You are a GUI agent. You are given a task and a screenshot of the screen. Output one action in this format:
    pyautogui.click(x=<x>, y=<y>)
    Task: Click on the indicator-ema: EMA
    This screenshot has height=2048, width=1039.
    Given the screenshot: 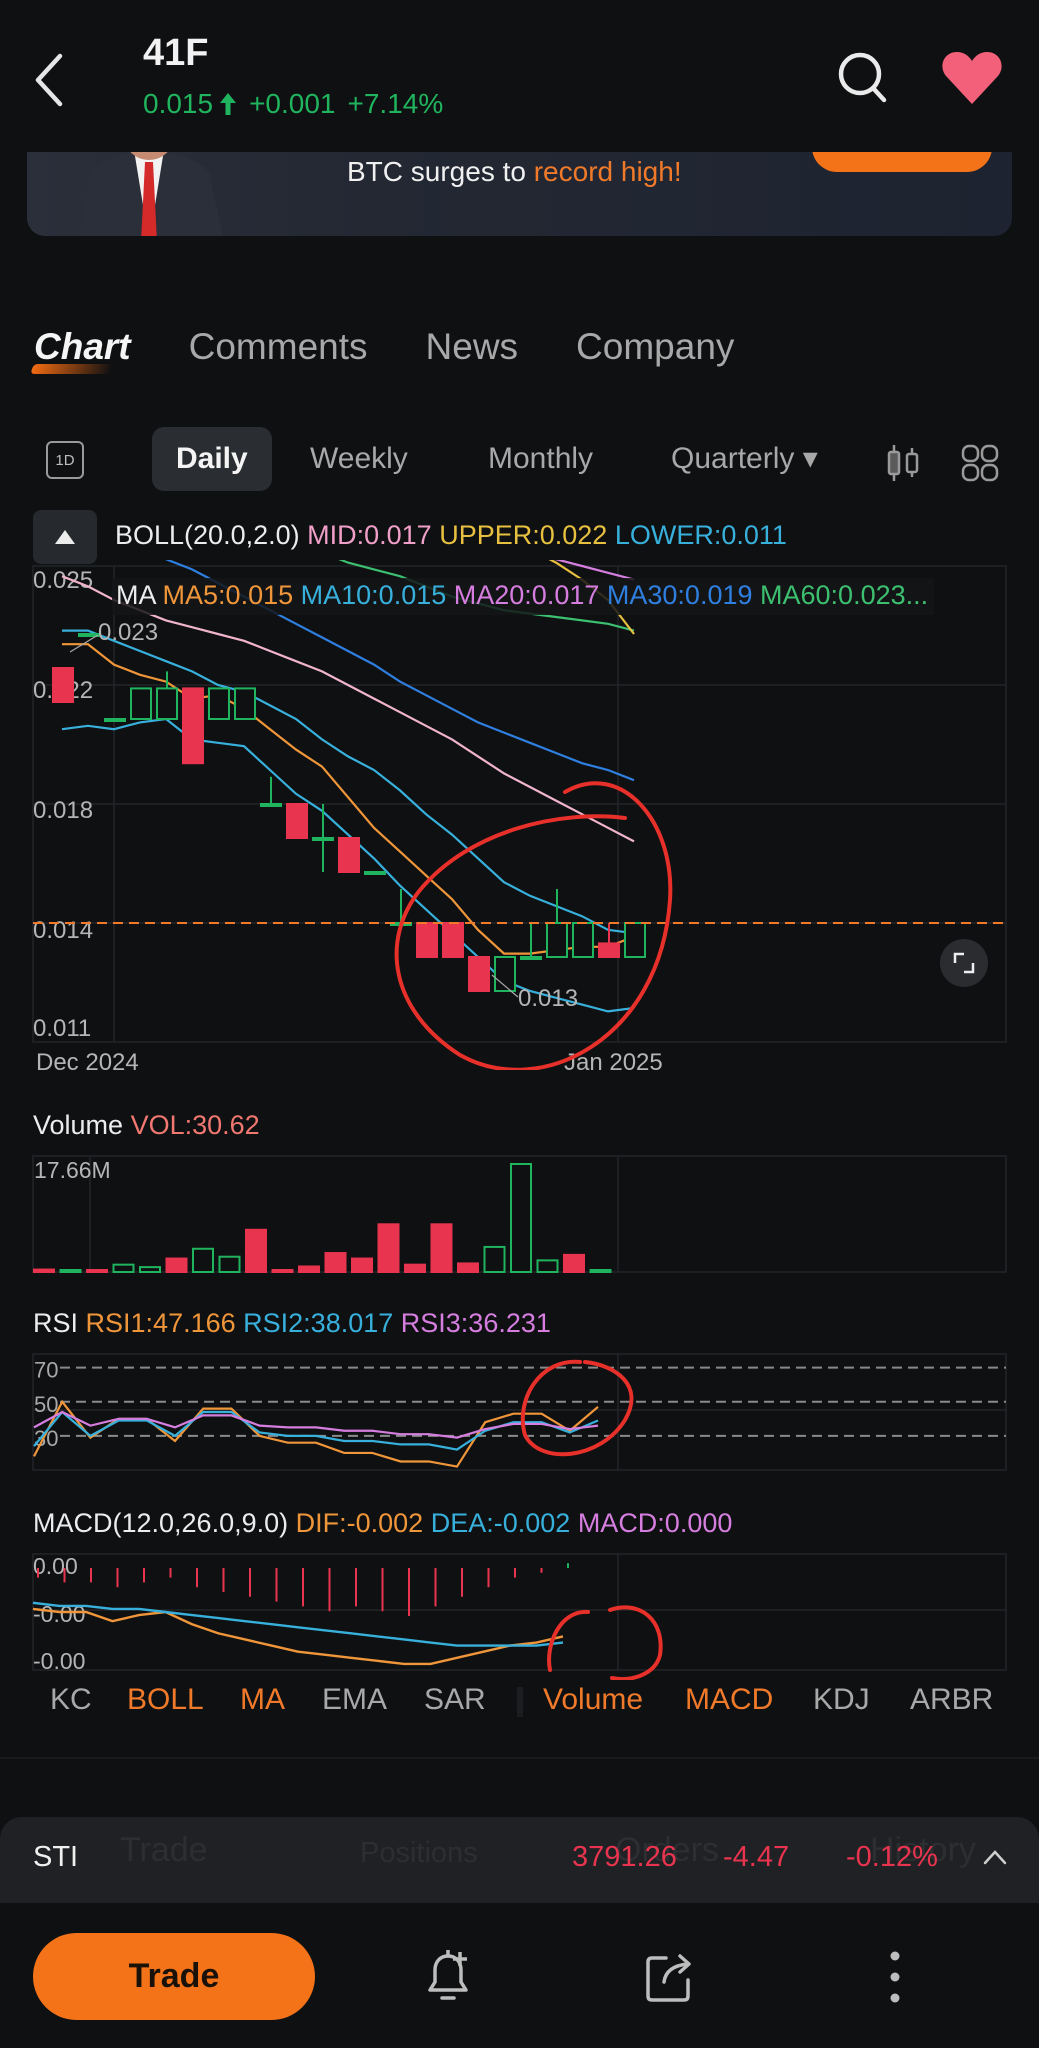 What is the action you would take?
    pyautogui.click(x=354, y=1700)
    